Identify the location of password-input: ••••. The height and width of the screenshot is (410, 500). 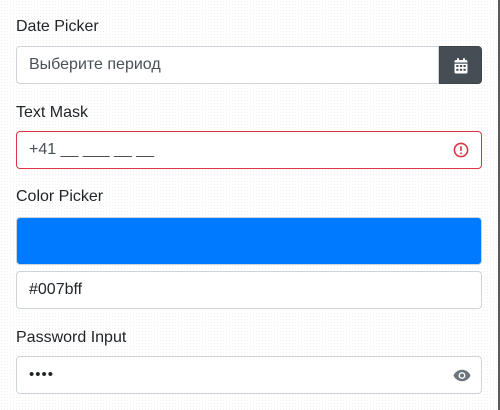
(249, 375).